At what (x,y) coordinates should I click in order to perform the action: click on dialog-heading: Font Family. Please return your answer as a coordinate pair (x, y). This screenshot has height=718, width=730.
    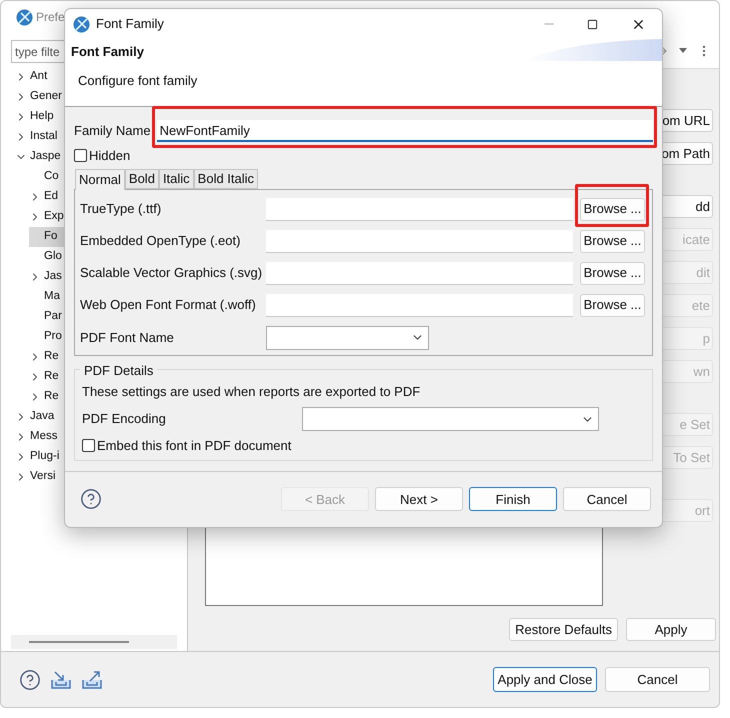
    Looking at the image, I should click on (107, 52).